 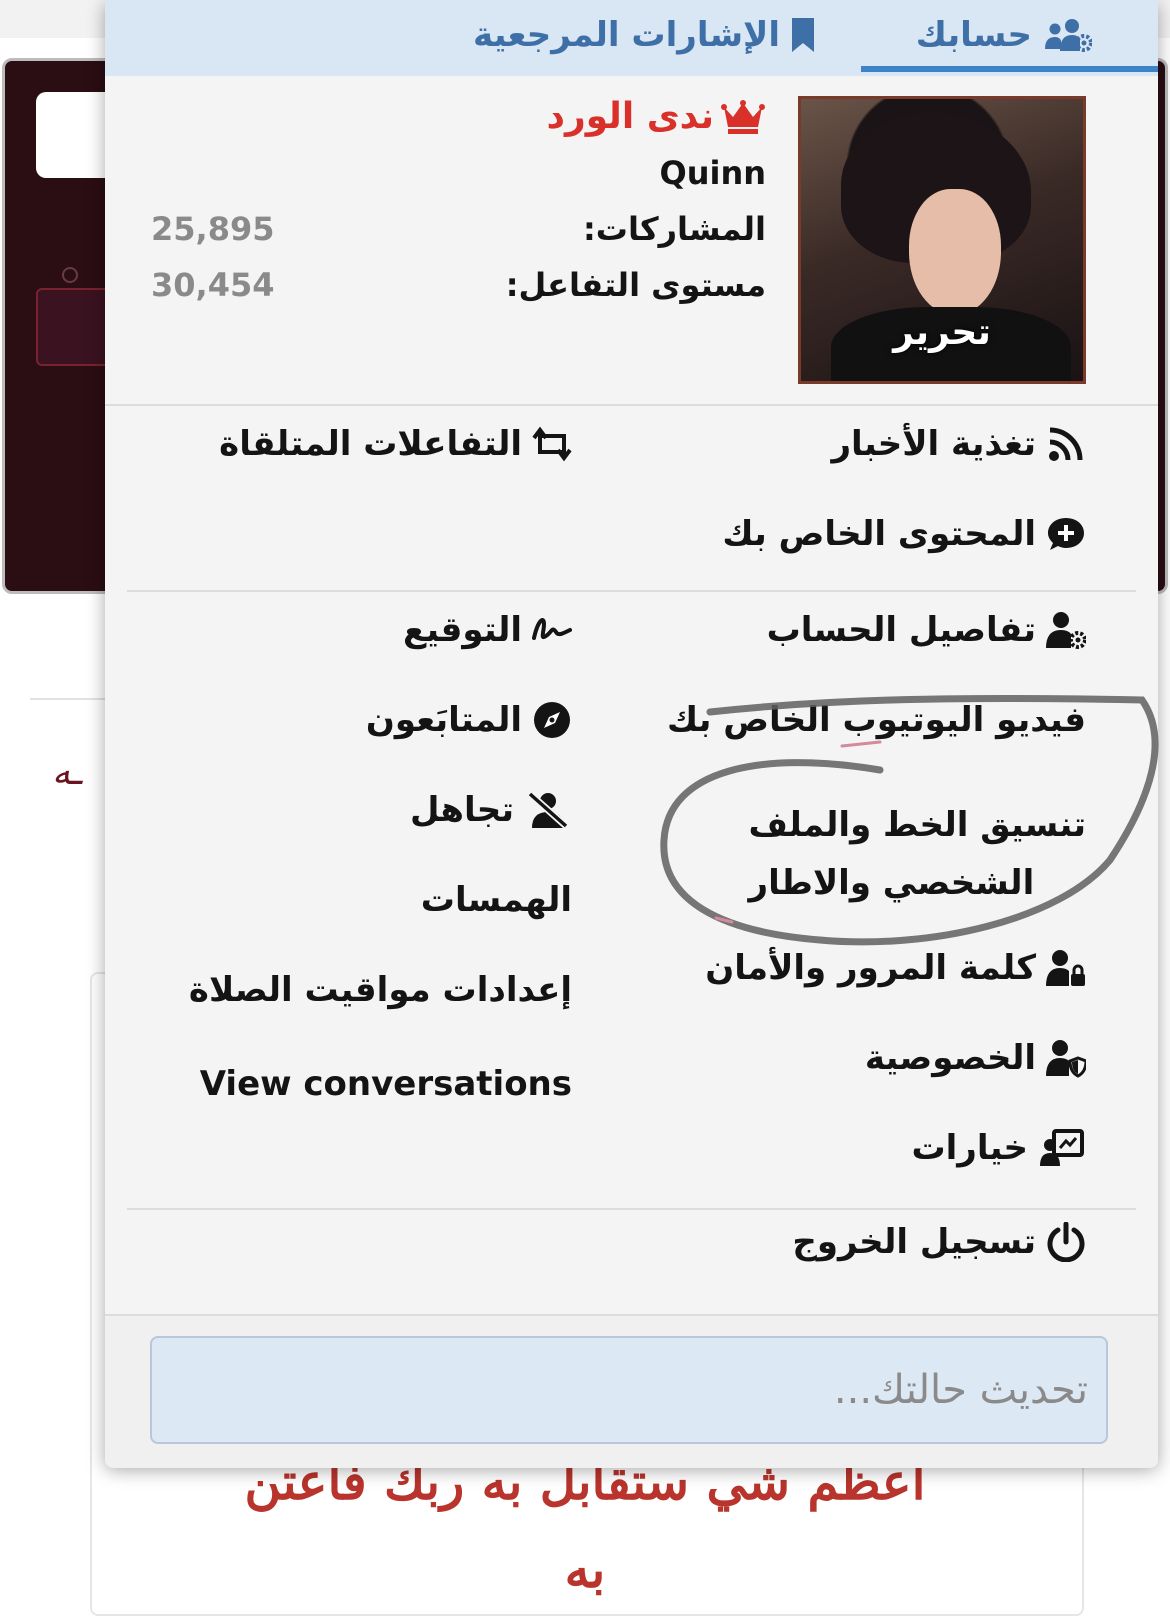 I want to click on menu-item-font-profile-line1: تنسيق الخط والملف, so click(x=917, y=825).